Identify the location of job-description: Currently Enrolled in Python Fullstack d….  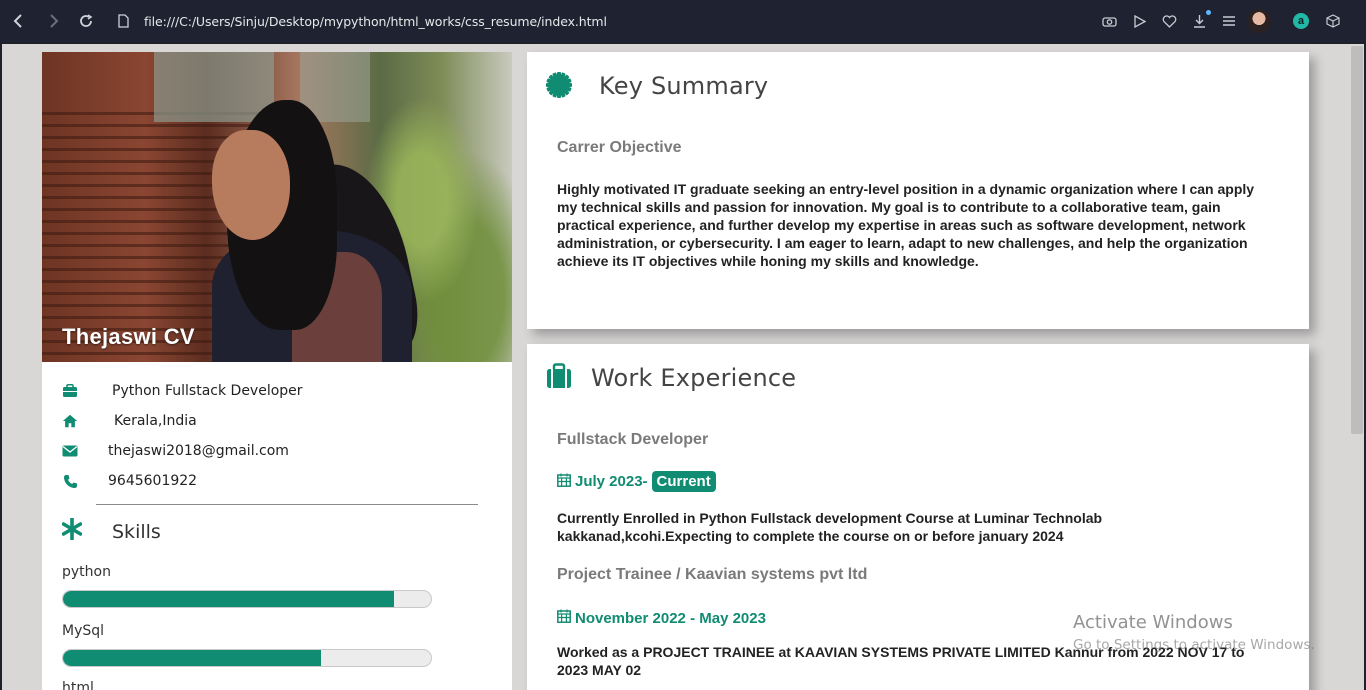
(830, 527).